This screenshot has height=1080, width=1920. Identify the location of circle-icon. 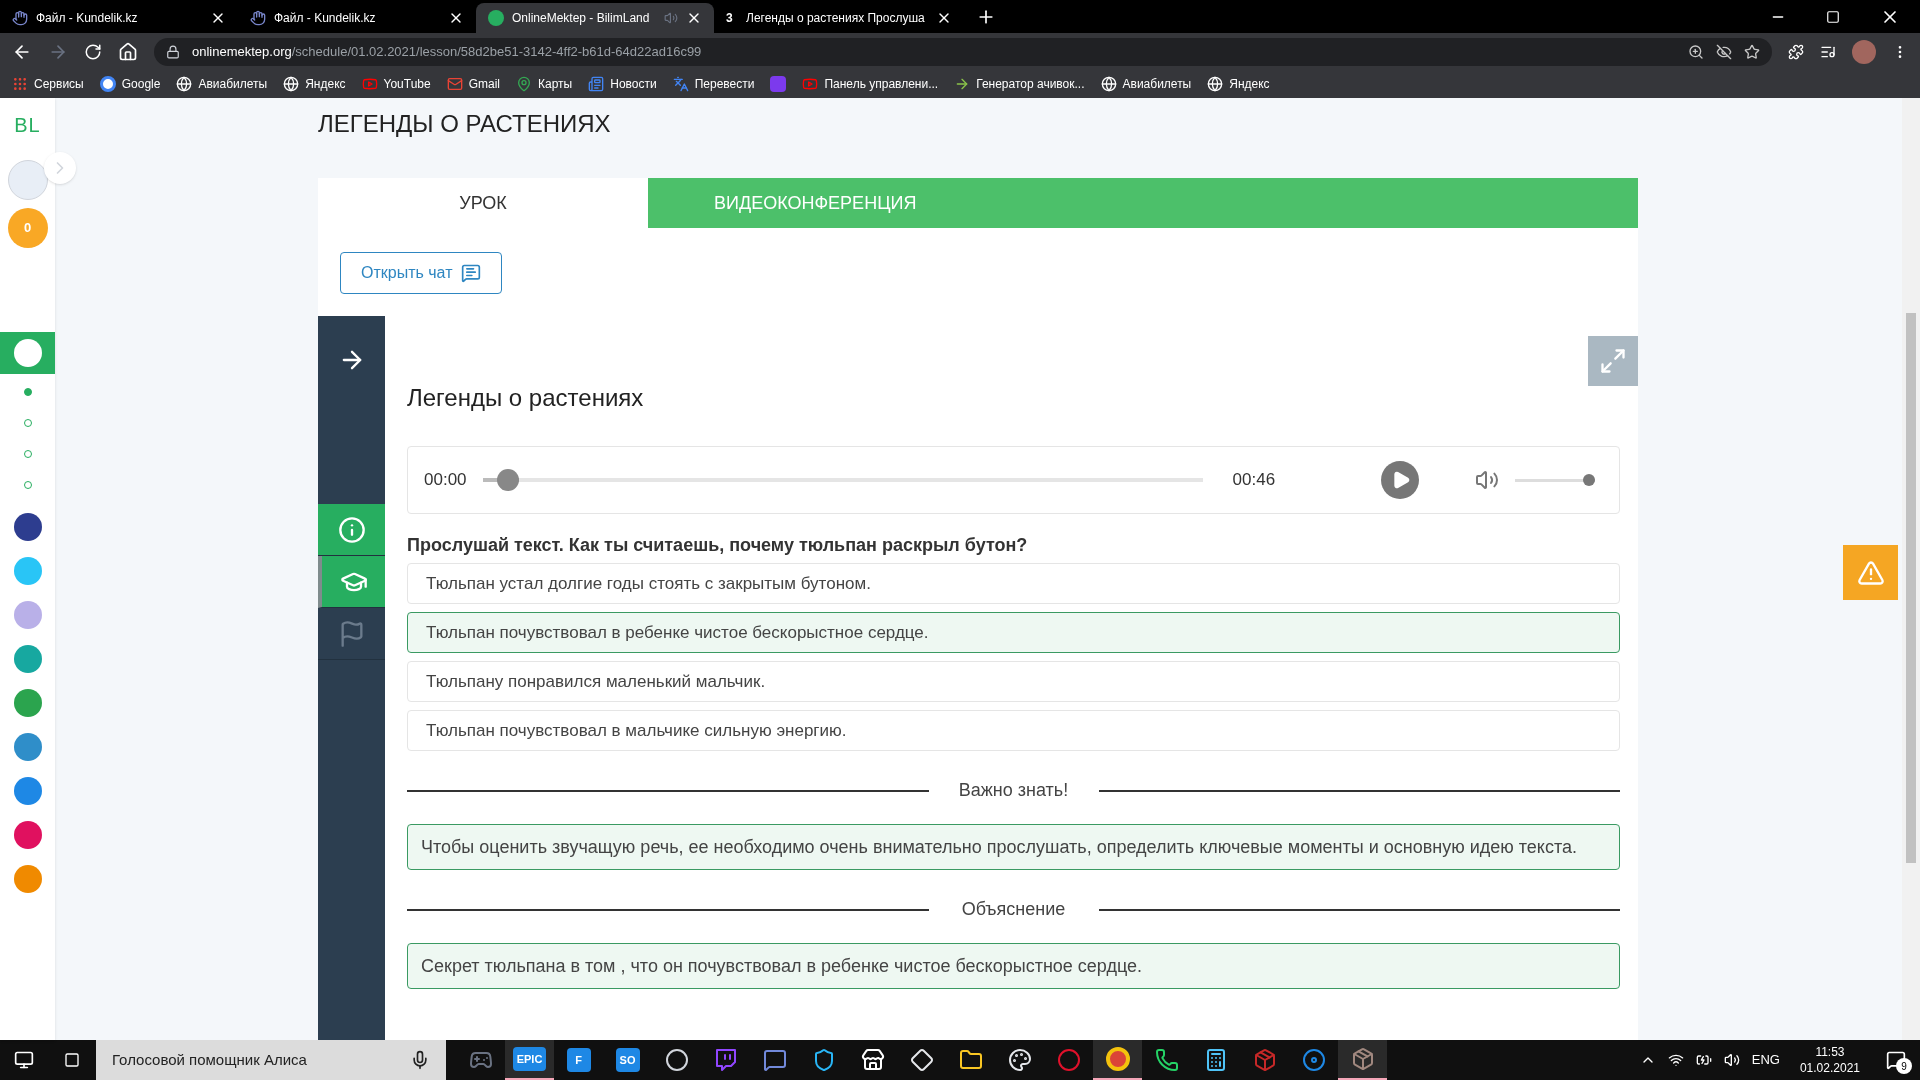
(676, 1060).